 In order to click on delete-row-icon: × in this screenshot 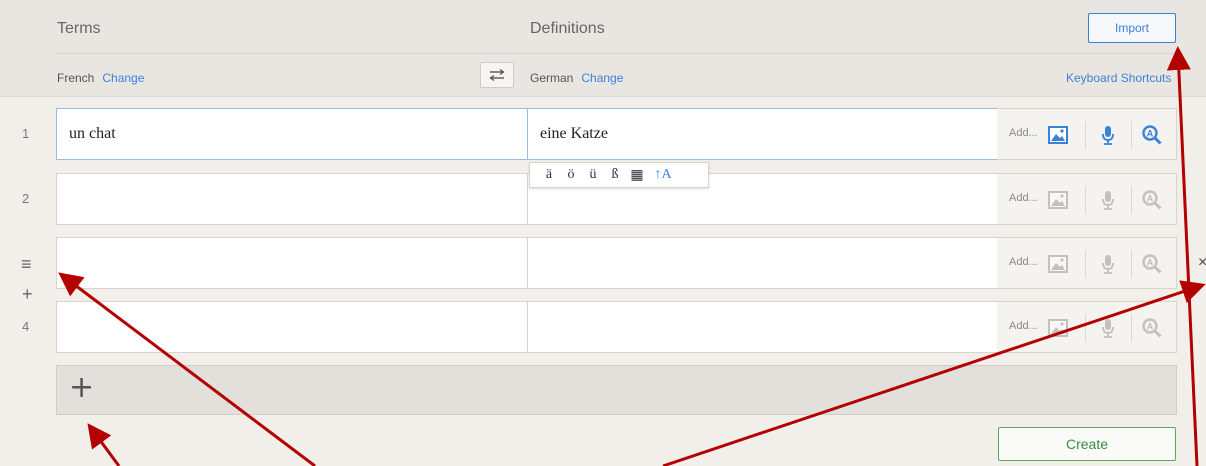, I will do `click(1202, 263)`.